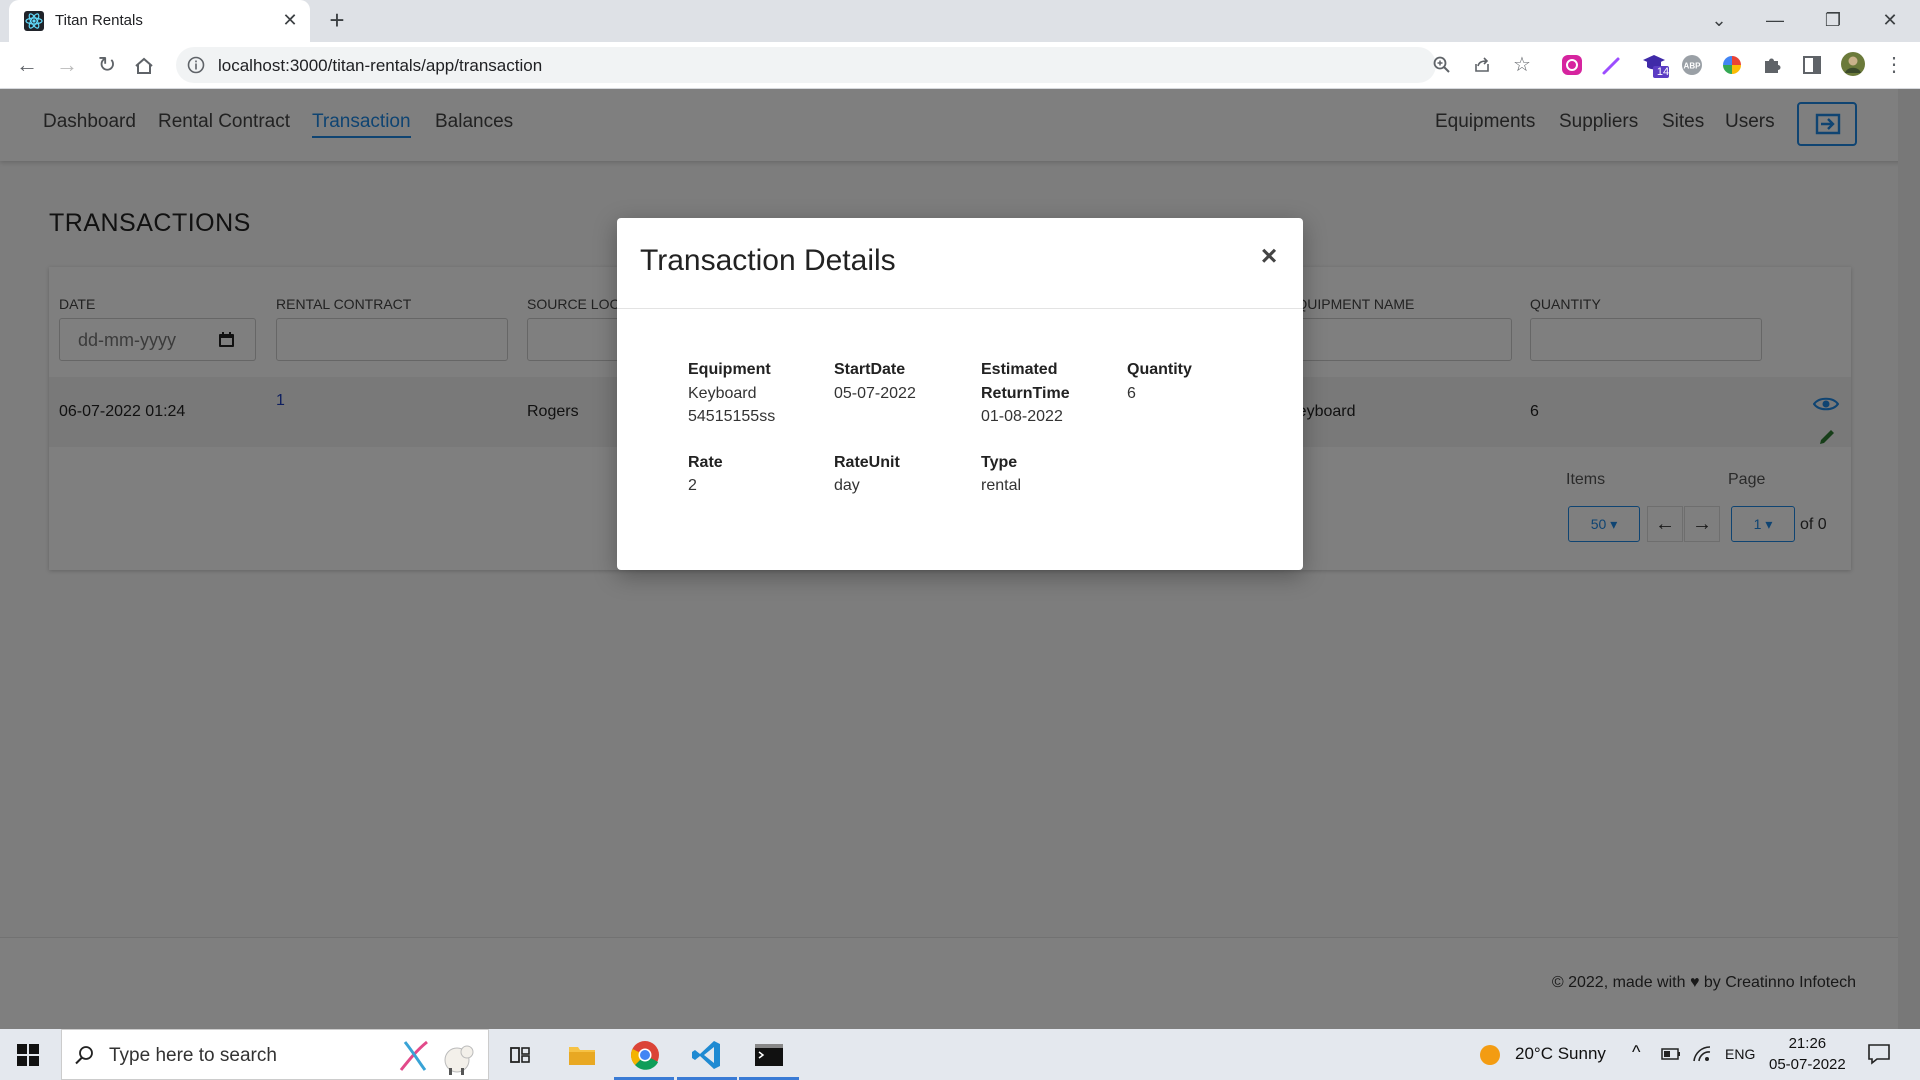  I want to click on reload-icon: ↻, so click(107, 65).